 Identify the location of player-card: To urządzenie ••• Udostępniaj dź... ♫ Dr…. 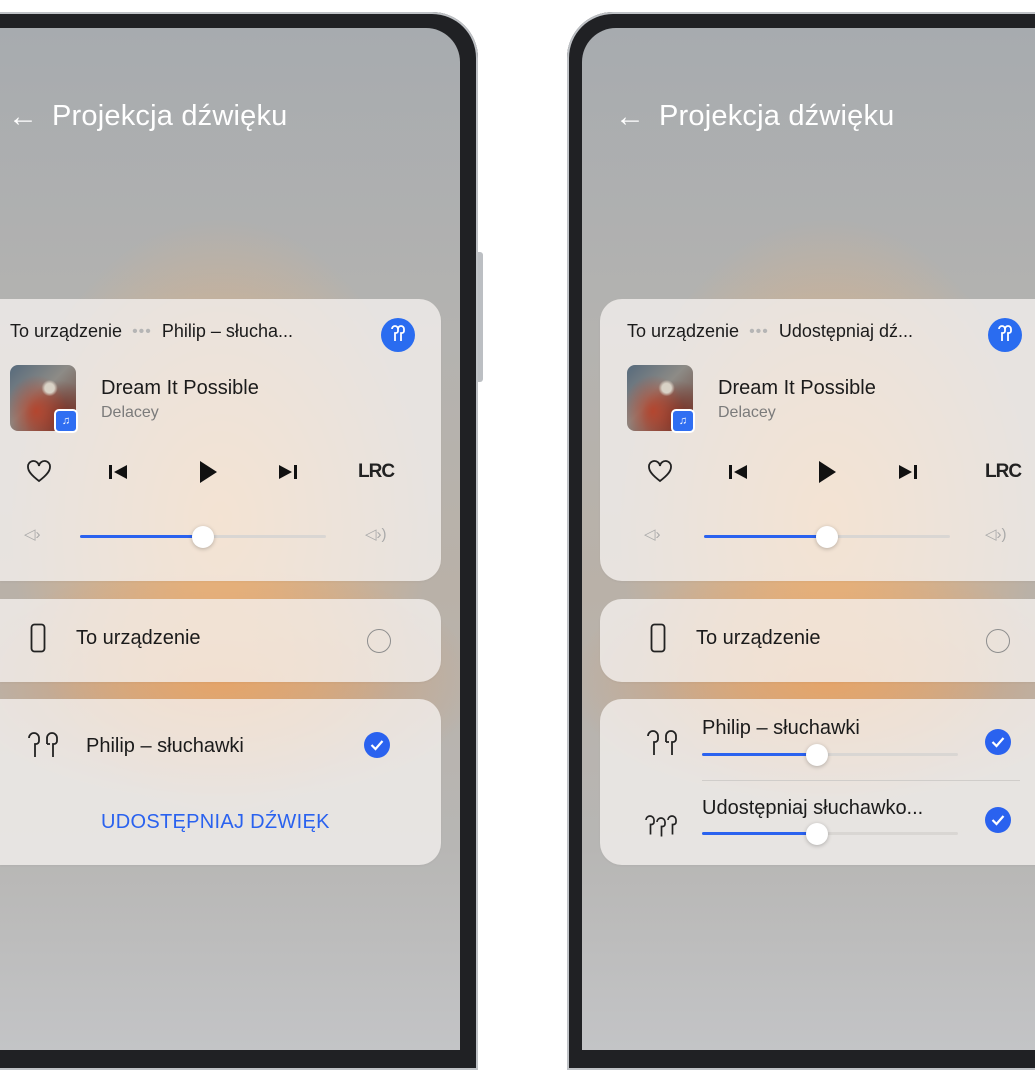
(817, 440).